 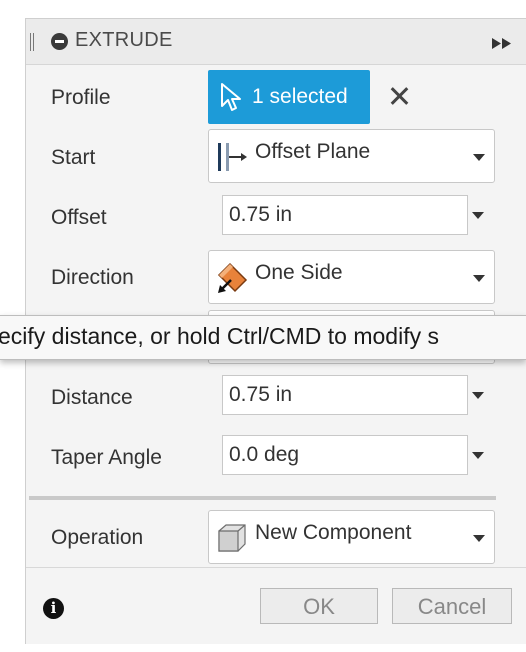 I want to click on operation-dropdown: New Component, so click(x=351, y=537).